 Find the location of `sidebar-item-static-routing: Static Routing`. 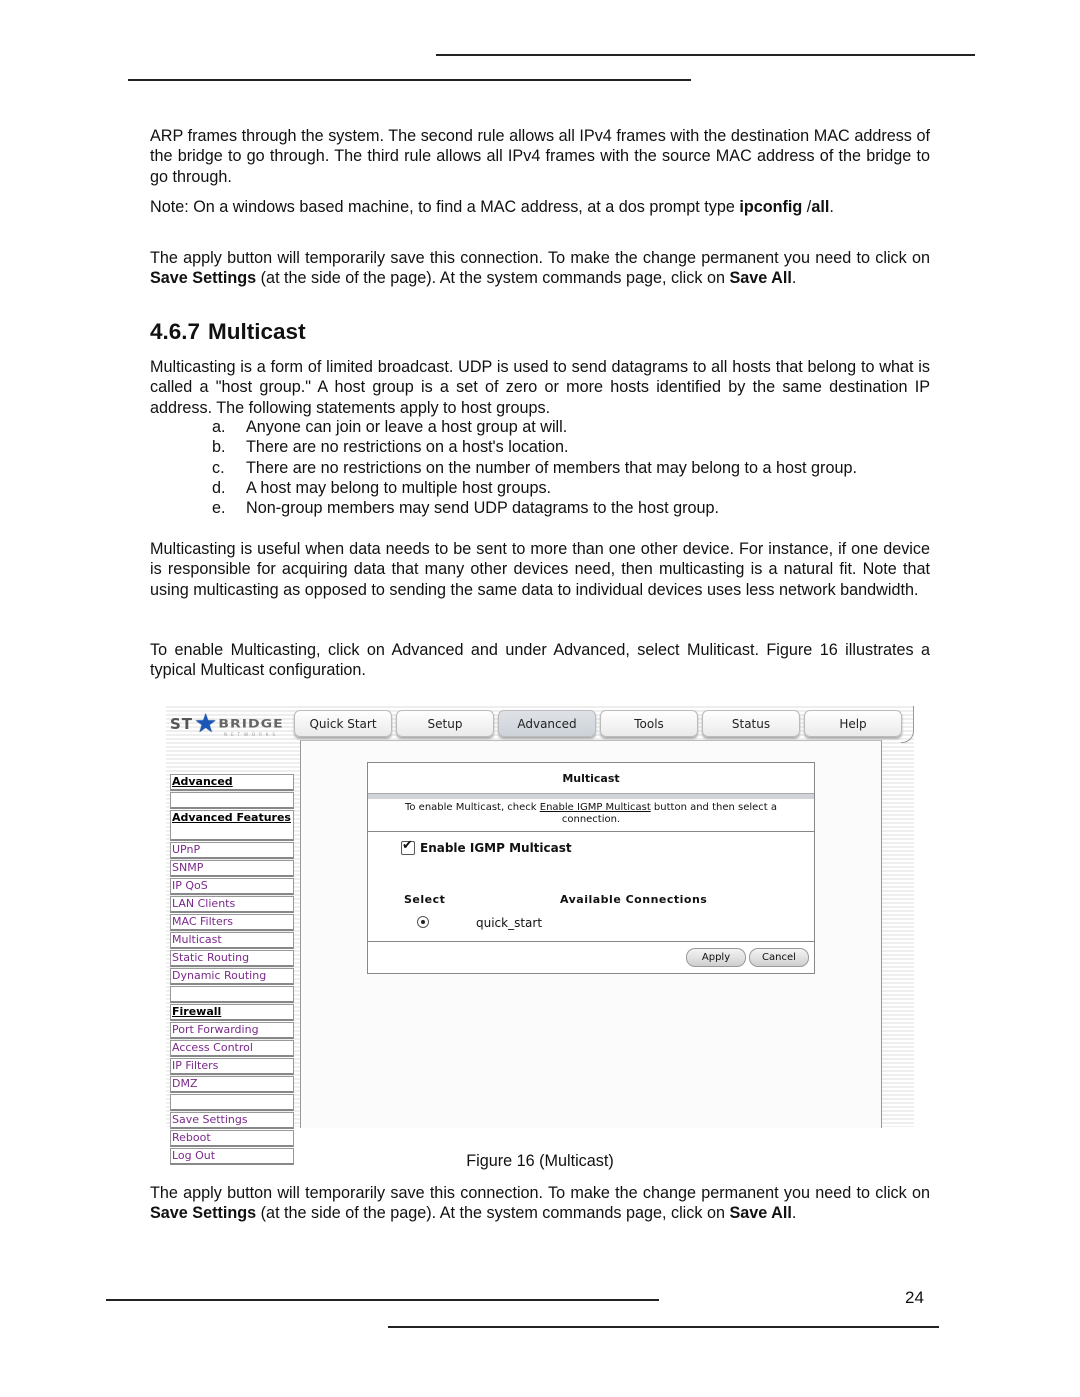

sidebar-item-static-routing: Static Routing is located at coordinates (232, 958).